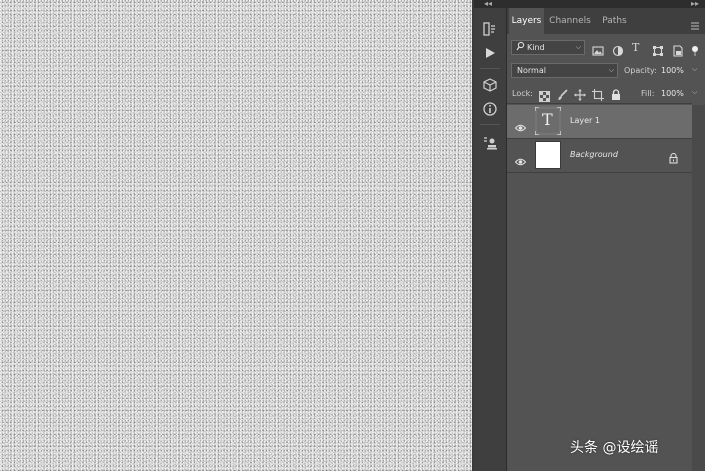 The height and width of the screenshot is (471, 705). Describe the element at coordinates (490, 235) in the screenshot. I see `panel-dock-iconbar: ◂◂` at that location.